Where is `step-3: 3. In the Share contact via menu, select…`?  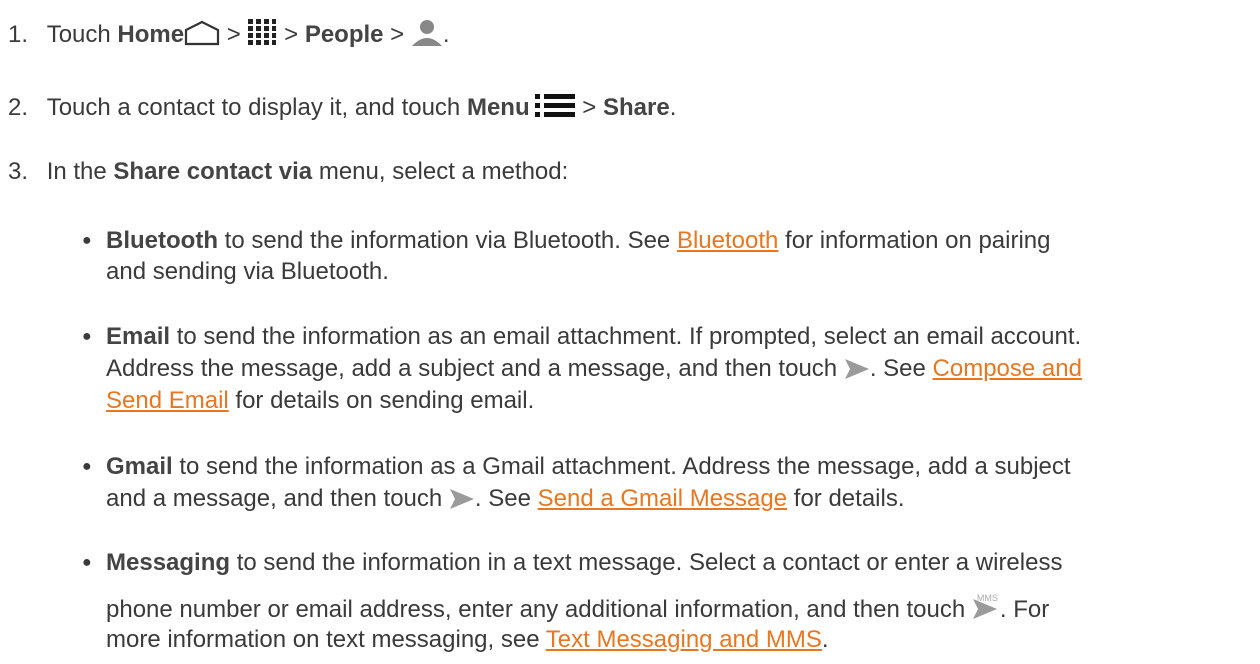
step-3: 3. In the Share contact via menu, select… is located at coordinates (288, 172).